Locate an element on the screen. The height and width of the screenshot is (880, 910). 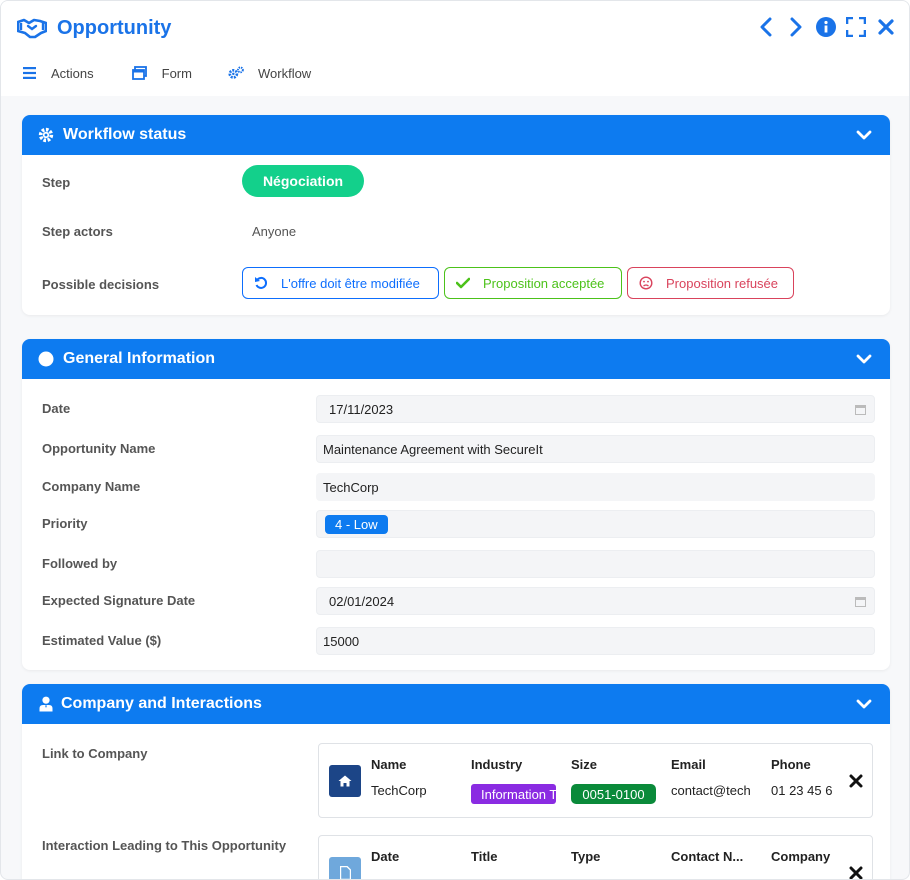
tab-form: Form is located at coordinates (162, 73).